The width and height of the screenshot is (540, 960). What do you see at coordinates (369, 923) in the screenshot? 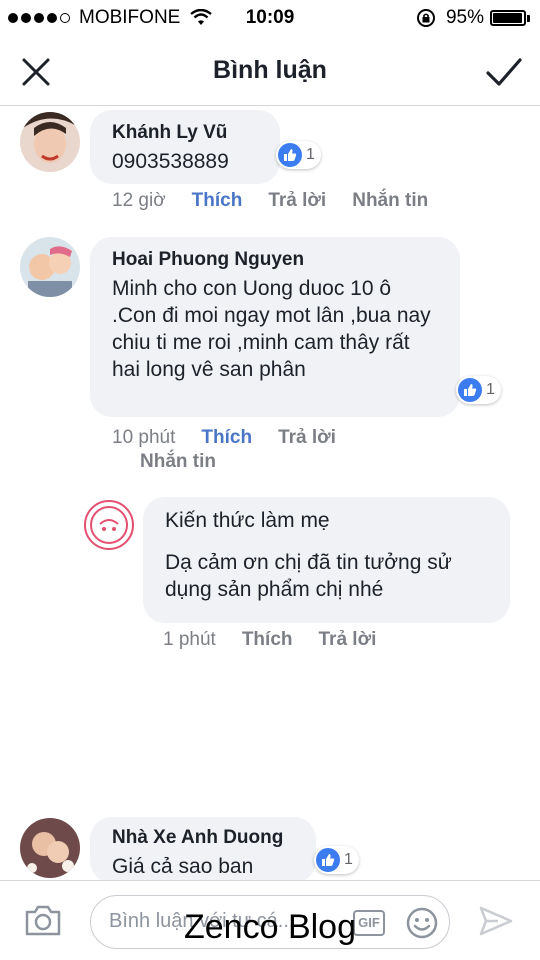
I see `gif-button: GIF` at bounding box center [369, 923].